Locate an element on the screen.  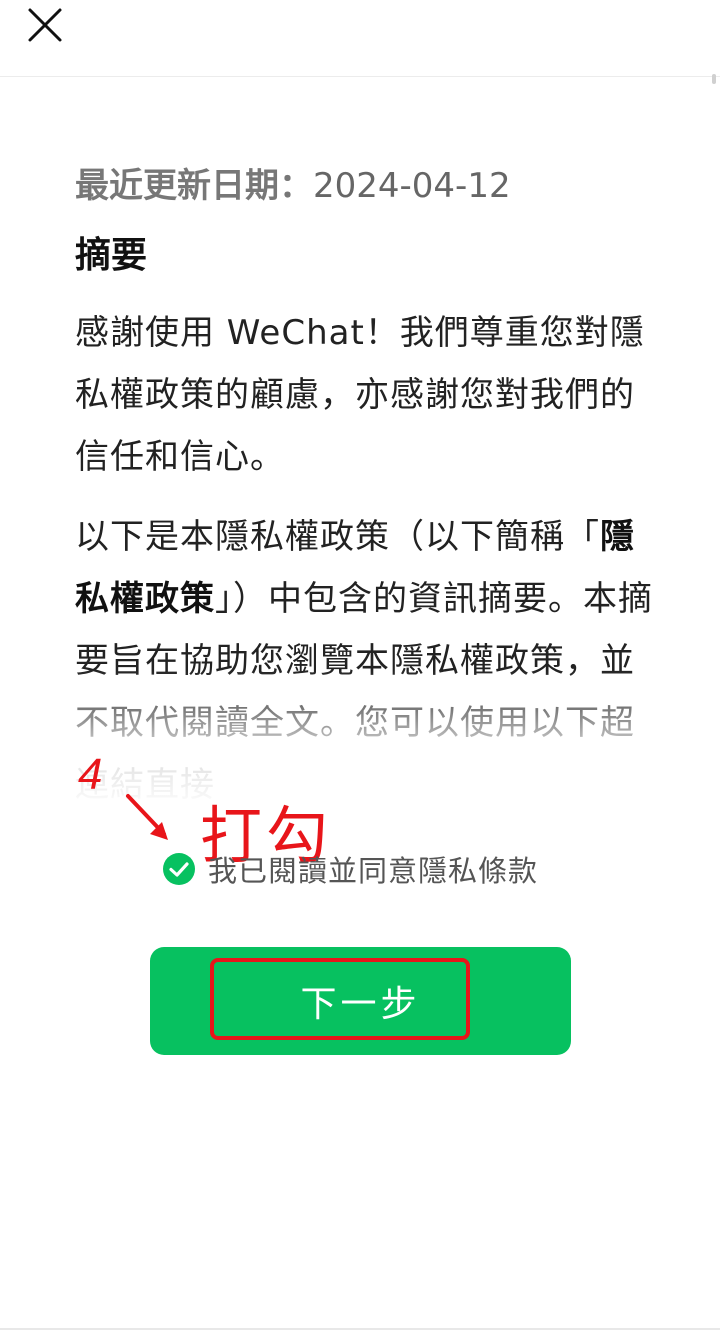
next-step-button: 下一步 is located at coordinates (360, 1001).